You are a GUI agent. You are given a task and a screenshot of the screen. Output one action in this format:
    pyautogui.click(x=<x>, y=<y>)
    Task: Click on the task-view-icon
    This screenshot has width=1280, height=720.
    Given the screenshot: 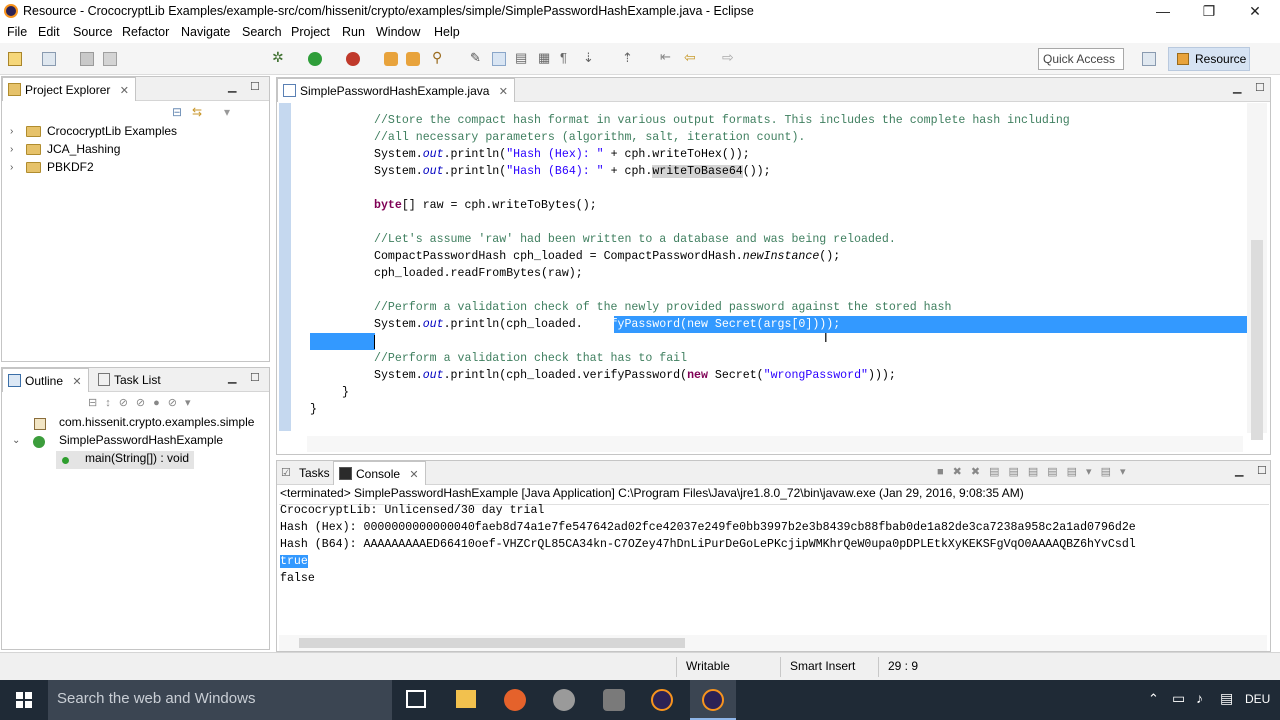 What is the action you would take?
    pyautogui.click(x=416, y=699)
    